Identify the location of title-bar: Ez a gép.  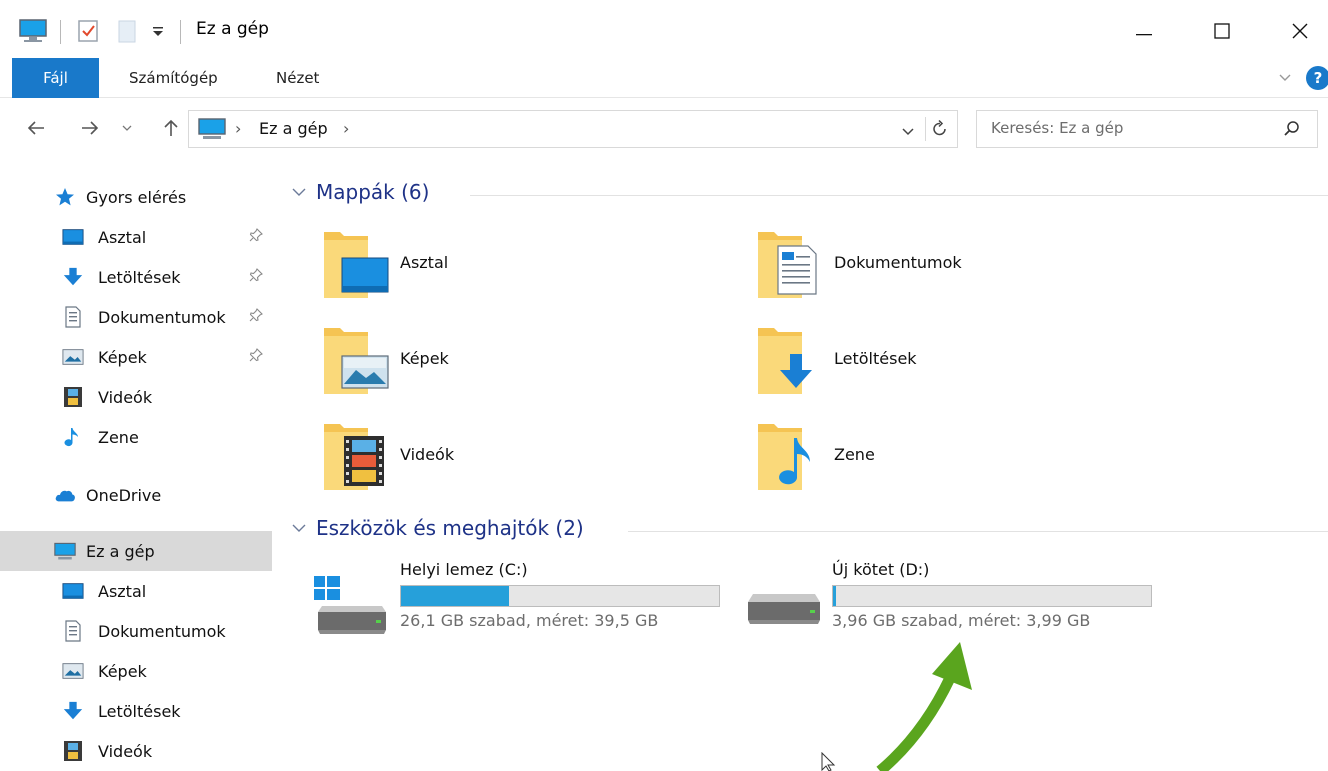
(664, 29).